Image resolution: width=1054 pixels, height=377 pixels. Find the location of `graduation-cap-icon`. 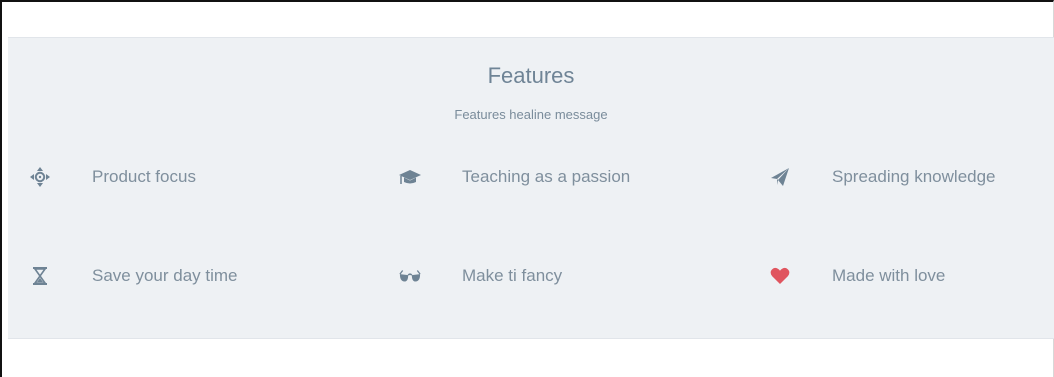

graduation-cap-icon is located at coordinates (410, 177).